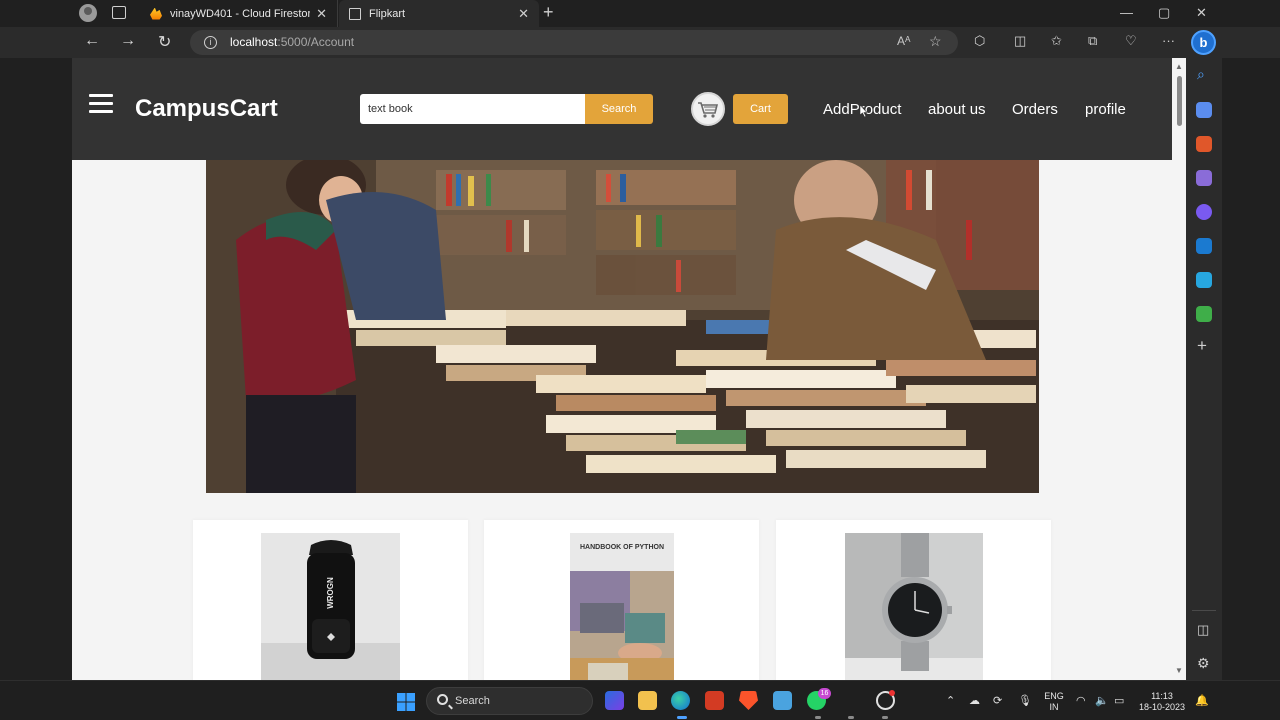 Image resolution: width=1280 pixels, height=720 pixels. Describe the element at coordinates (619, 109) in the screenshot. I see `search-button: Search` at that location.